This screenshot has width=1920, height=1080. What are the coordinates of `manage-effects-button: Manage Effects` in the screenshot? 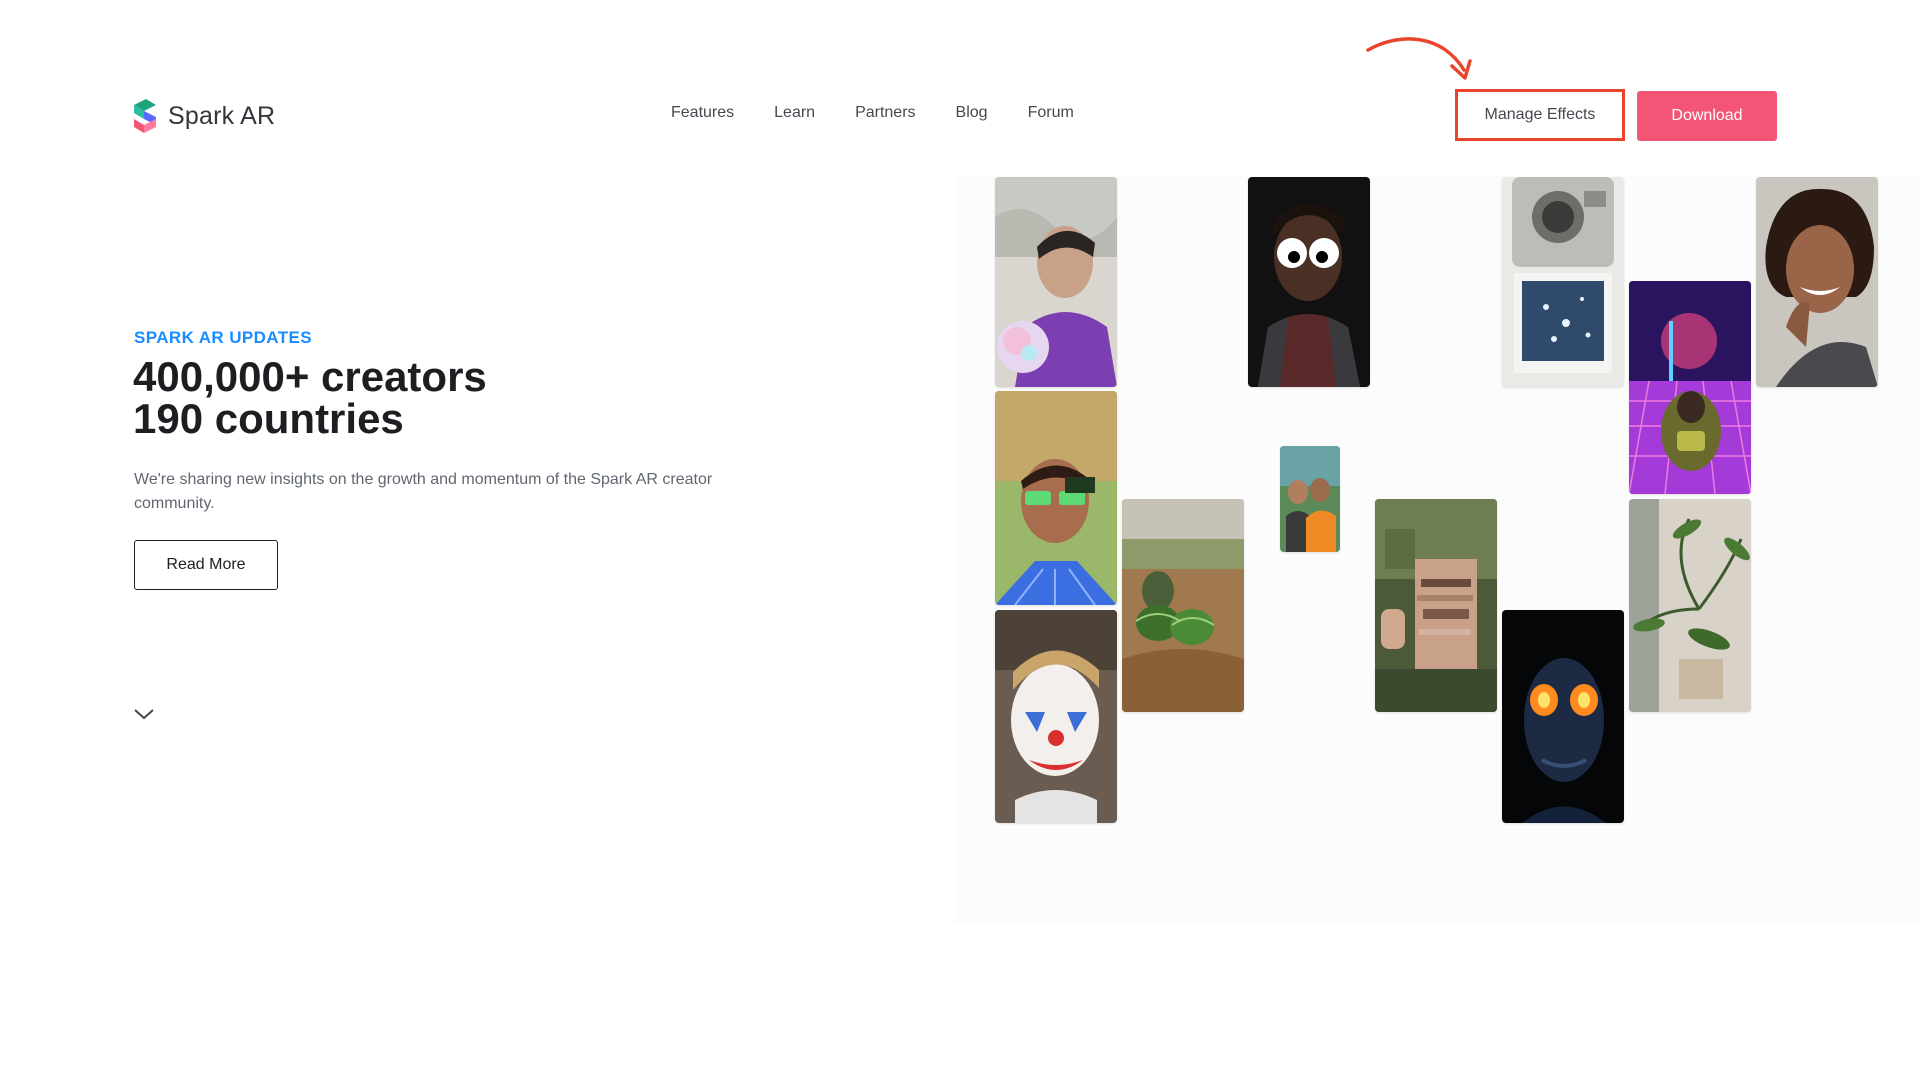 It's located at (1540, 115).